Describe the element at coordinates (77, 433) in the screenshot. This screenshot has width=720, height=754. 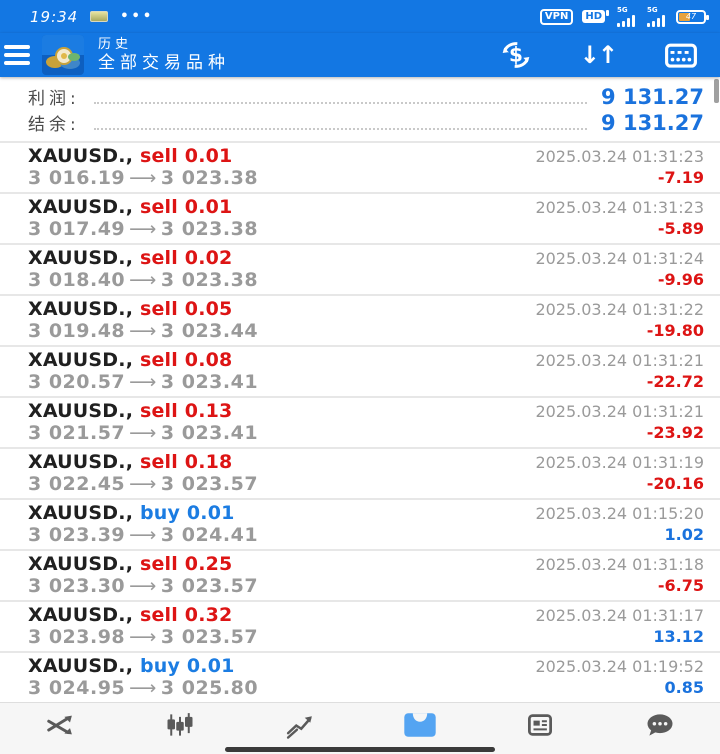
I see `trade-open-price: 3 021.57` at that location.